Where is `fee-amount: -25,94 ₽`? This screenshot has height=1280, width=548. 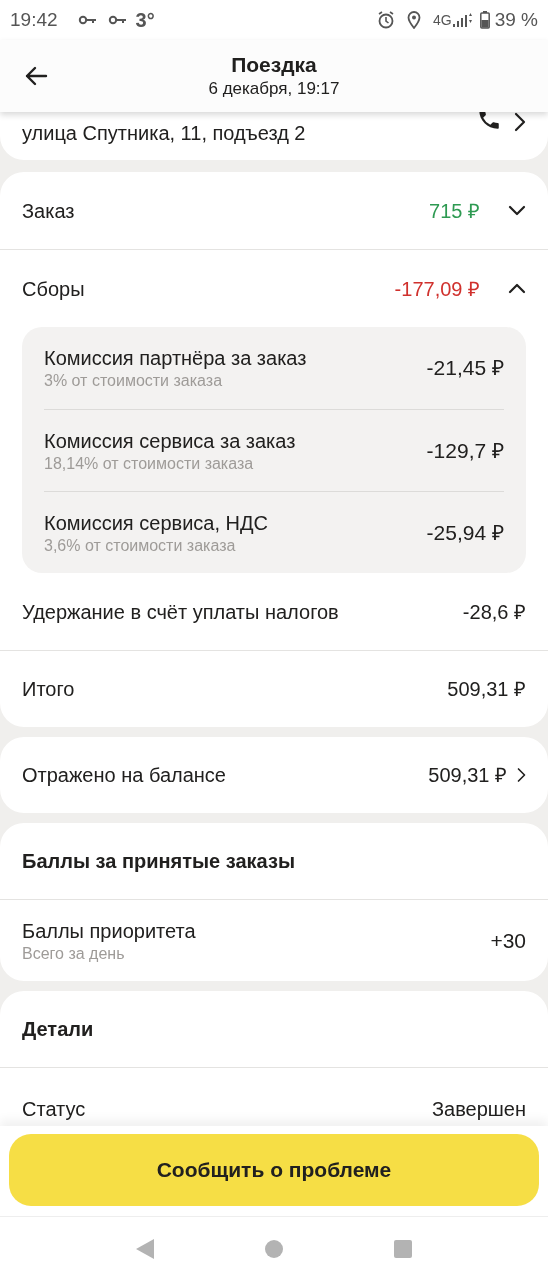 fee-amount: -25,94 ₽ is located at coordinates (465, 532).